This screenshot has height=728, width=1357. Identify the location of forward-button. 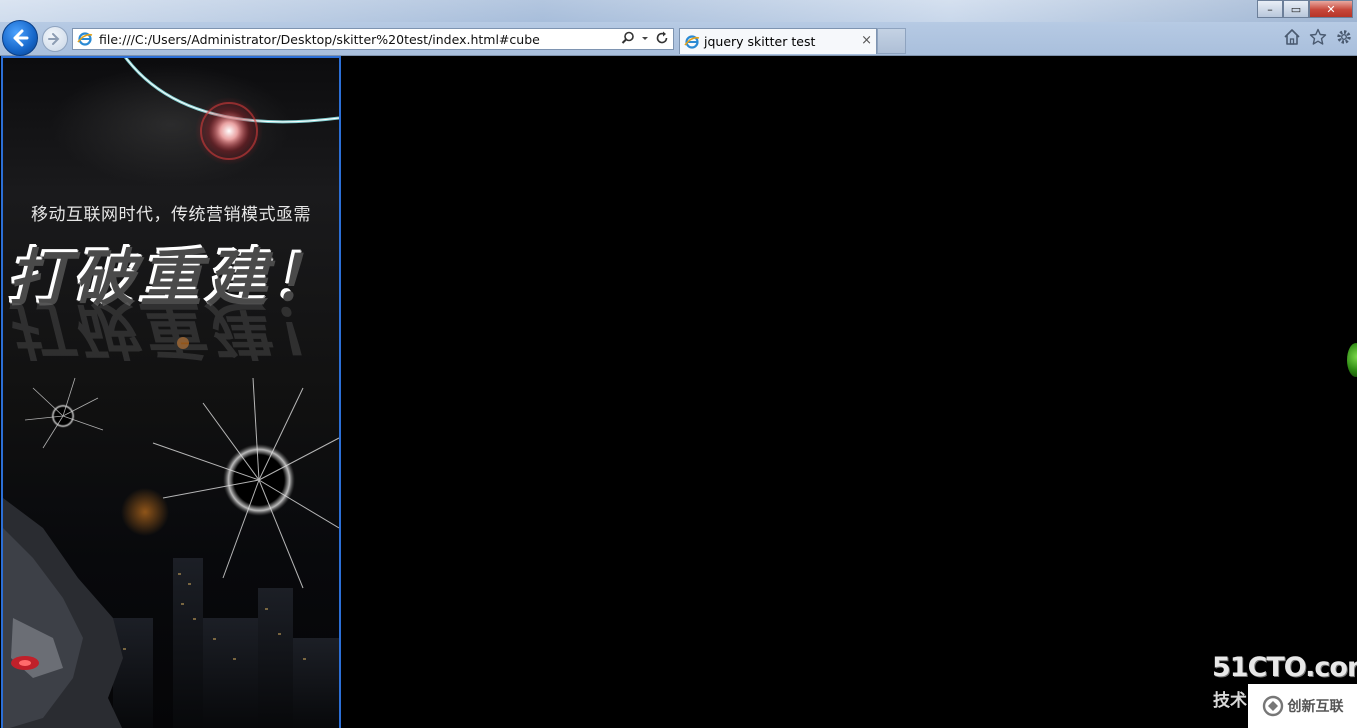
(55, 39).